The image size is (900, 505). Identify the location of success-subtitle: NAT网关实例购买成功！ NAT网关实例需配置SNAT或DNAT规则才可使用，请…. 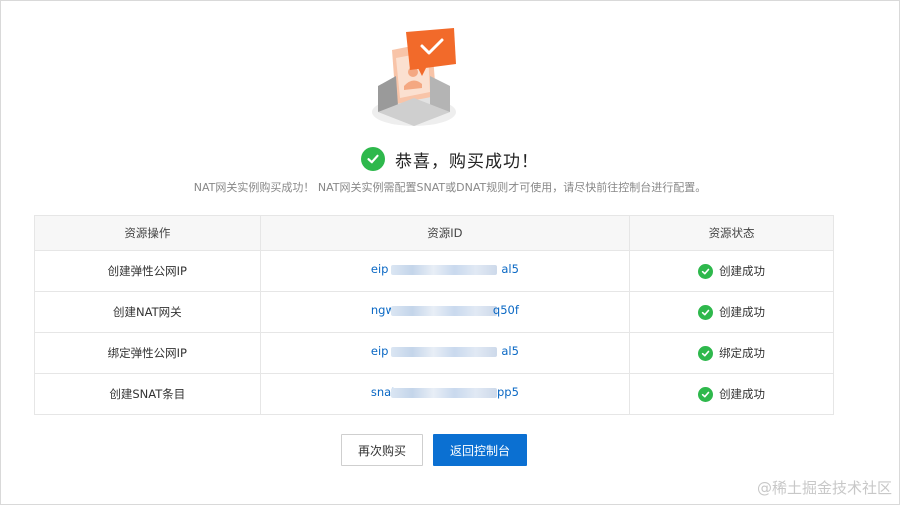
(450, 187).